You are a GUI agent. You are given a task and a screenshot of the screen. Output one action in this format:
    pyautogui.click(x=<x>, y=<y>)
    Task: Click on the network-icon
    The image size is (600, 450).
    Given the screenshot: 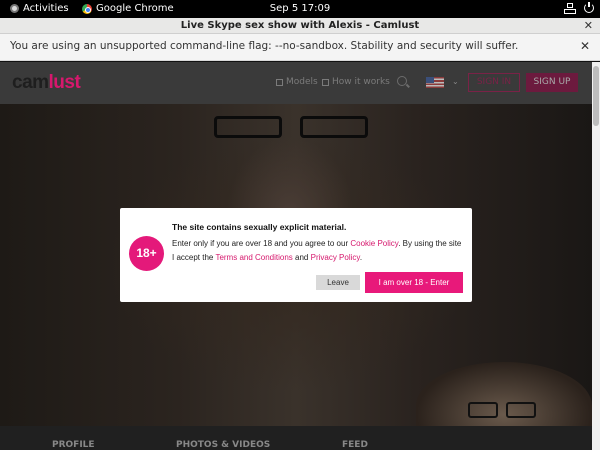 What is the action you would take?
    pyautogui.click(x=570, y=8)
    